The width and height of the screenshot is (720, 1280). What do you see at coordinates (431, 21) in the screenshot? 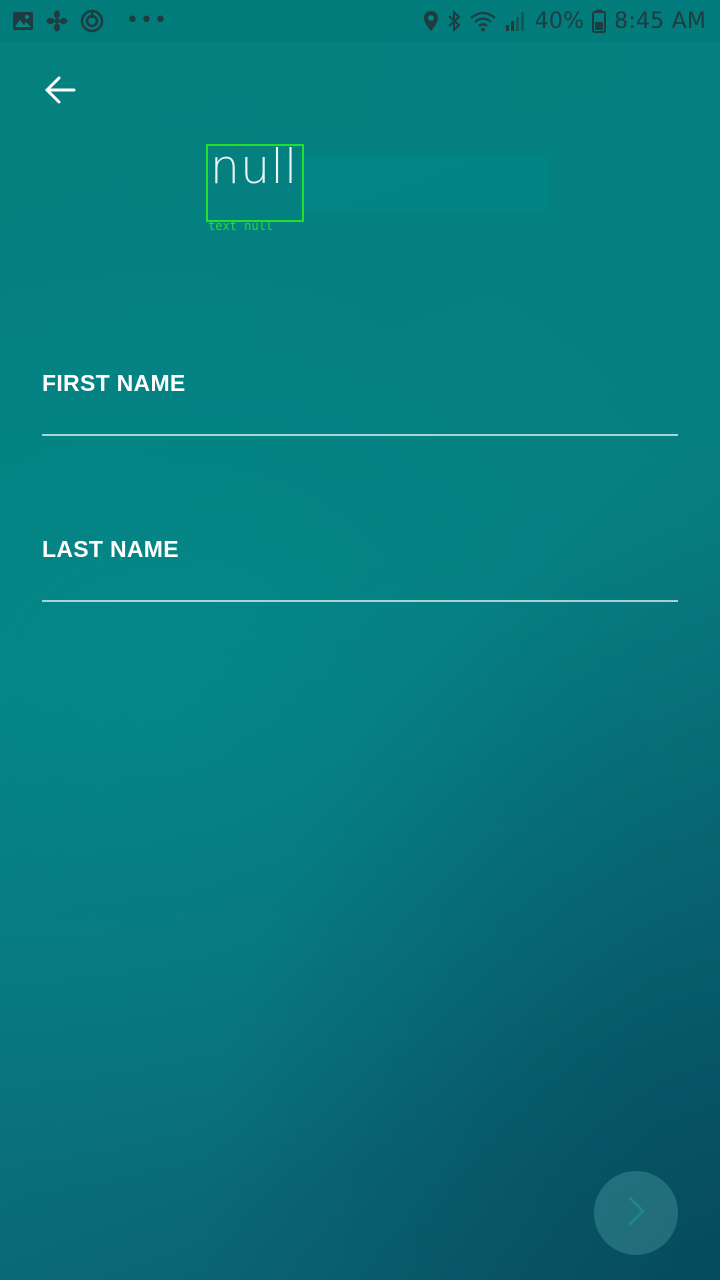
I see `location-icon` at bounding box center [431, 21].